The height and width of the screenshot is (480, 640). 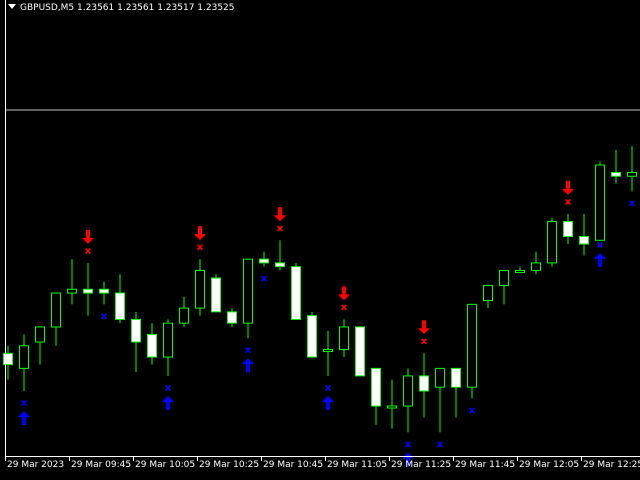 What do you see at coordinates (485, 465) in the screenshot?
I see `time-label: 29 Mar 11:45` at bounding box center [485, 465].